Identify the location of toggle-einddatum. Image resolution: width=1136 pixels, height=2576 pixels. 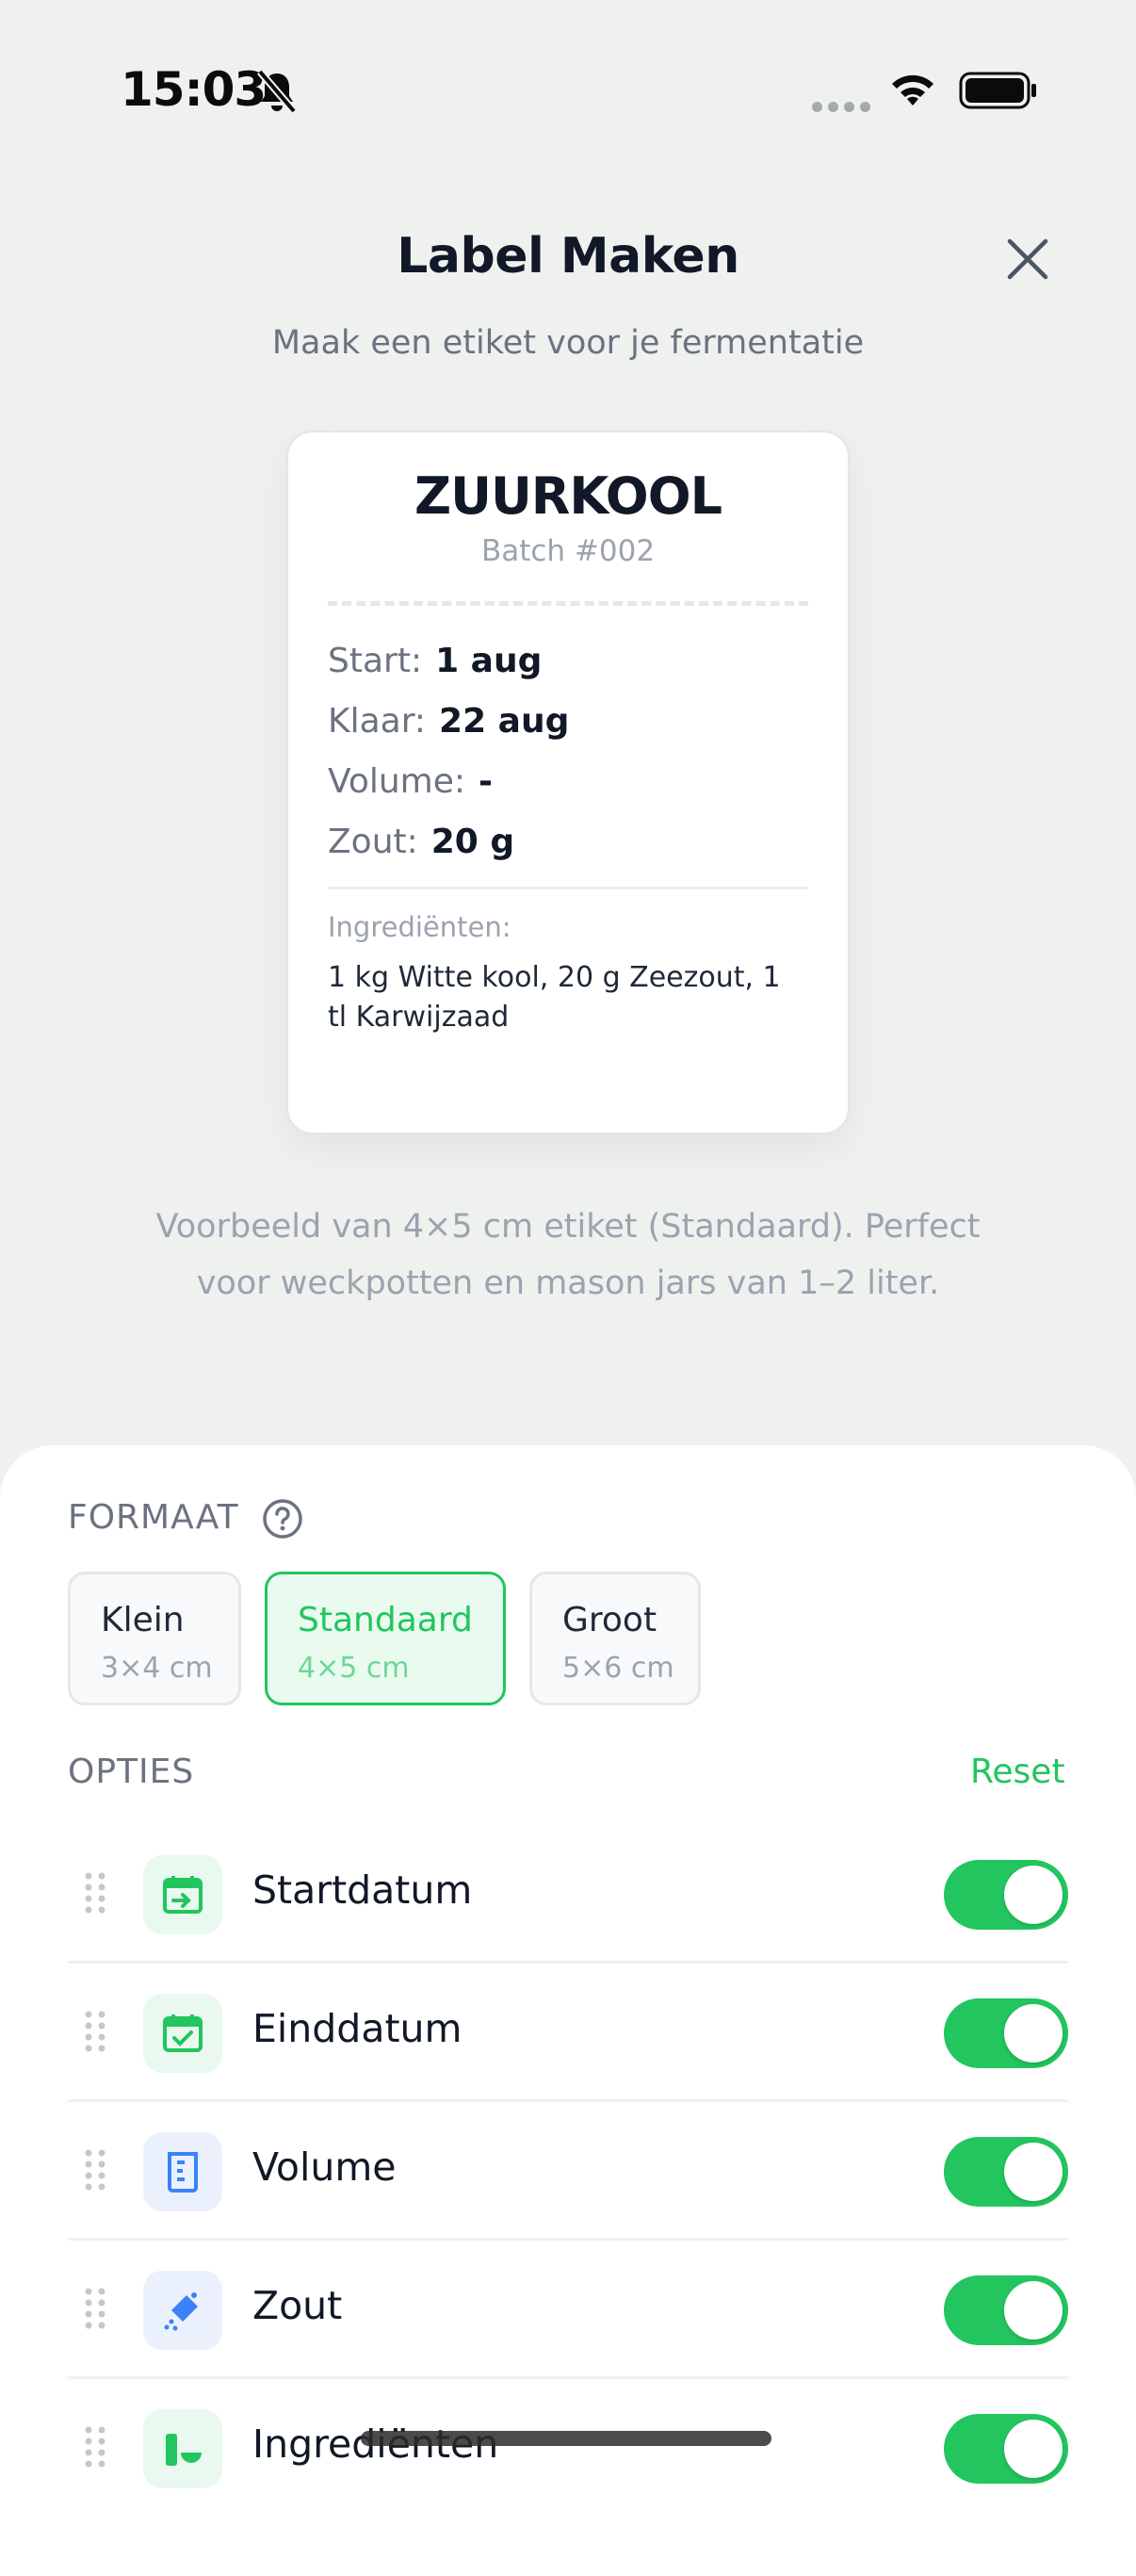
(1006, 2033).